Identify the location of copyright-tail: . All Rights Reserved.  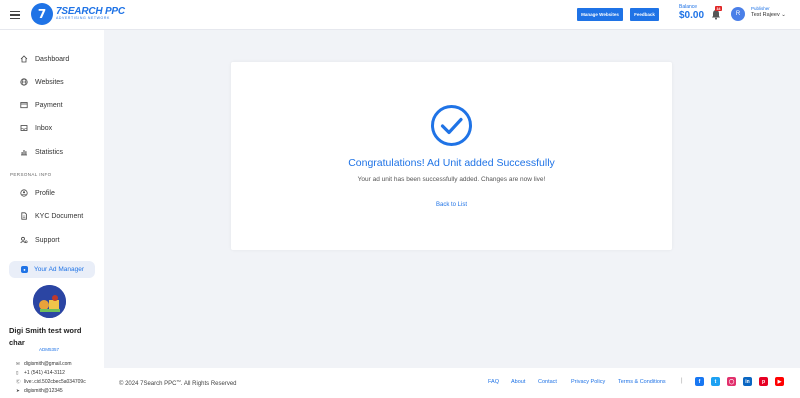
(208, 384).